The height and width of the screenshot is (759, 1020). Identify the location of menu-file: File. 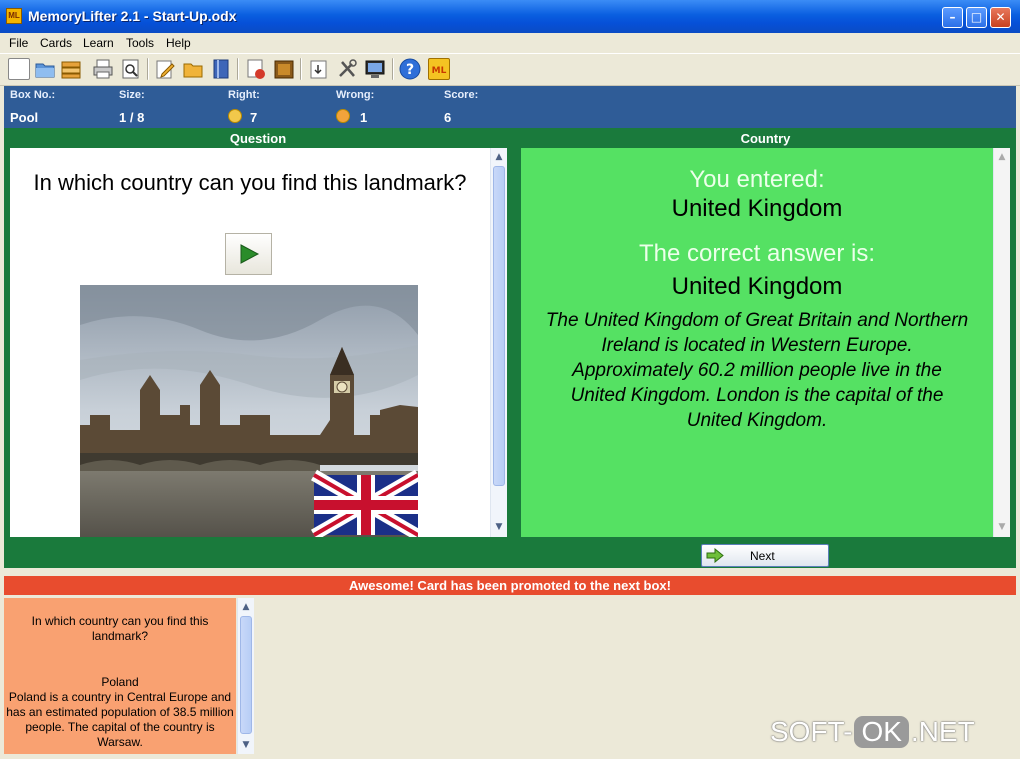
(18, 43).